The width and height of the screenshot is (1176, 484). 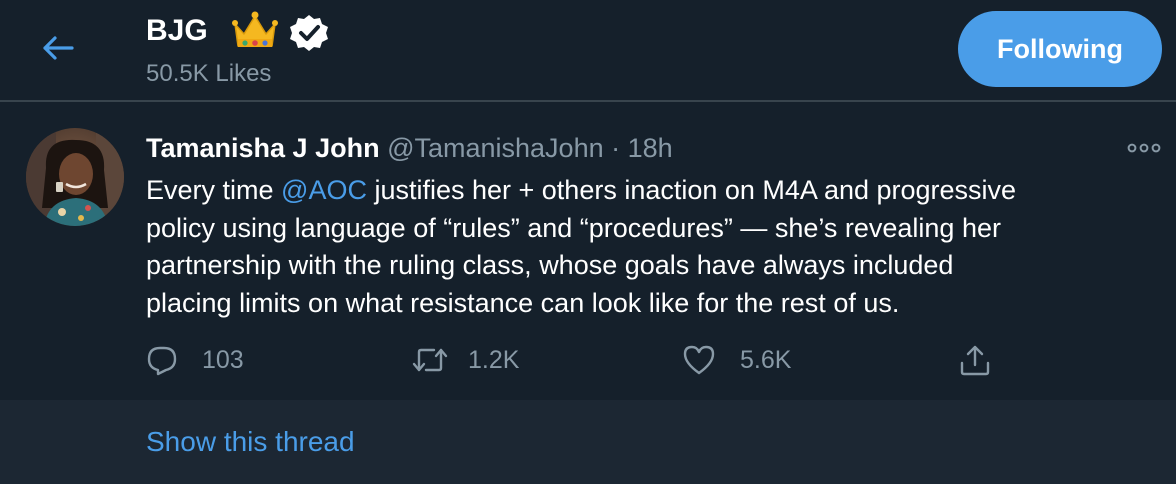 What do you see at coordinates (255, 29) in the screenshot?
I see `crown-icon` at bounding box center [255, 29].